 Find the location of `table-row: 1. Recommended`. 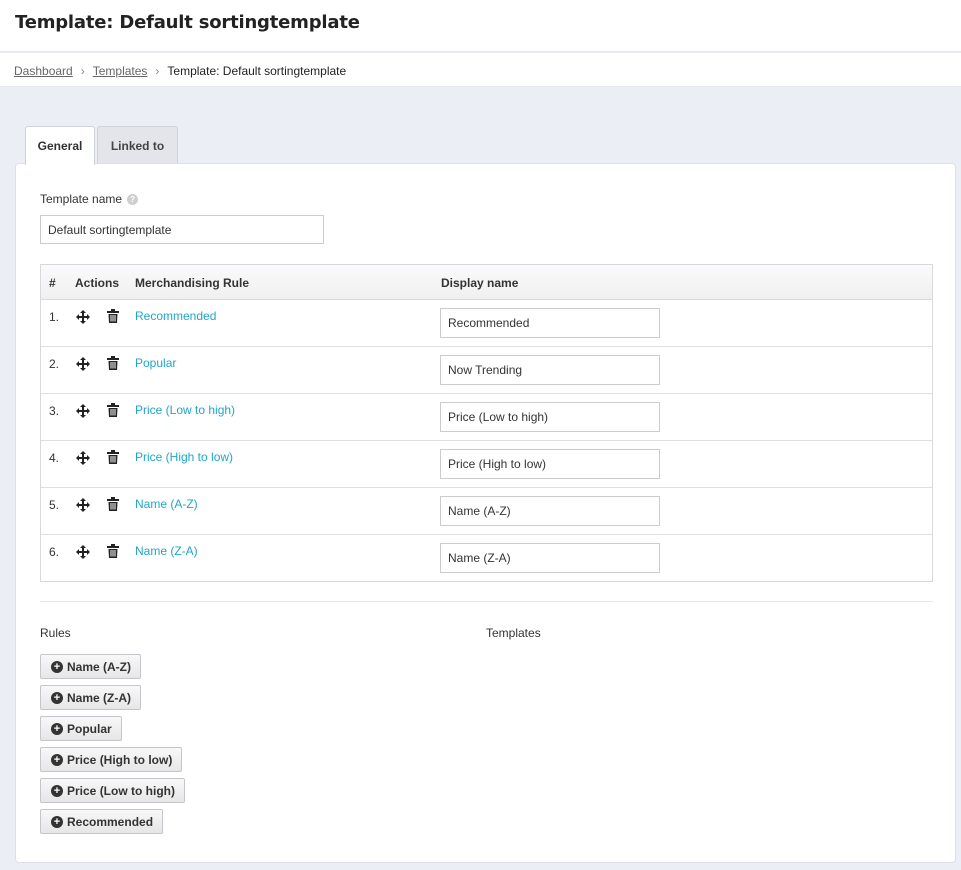

table-row: 1. Recommended is located at coordinates (486, 323).